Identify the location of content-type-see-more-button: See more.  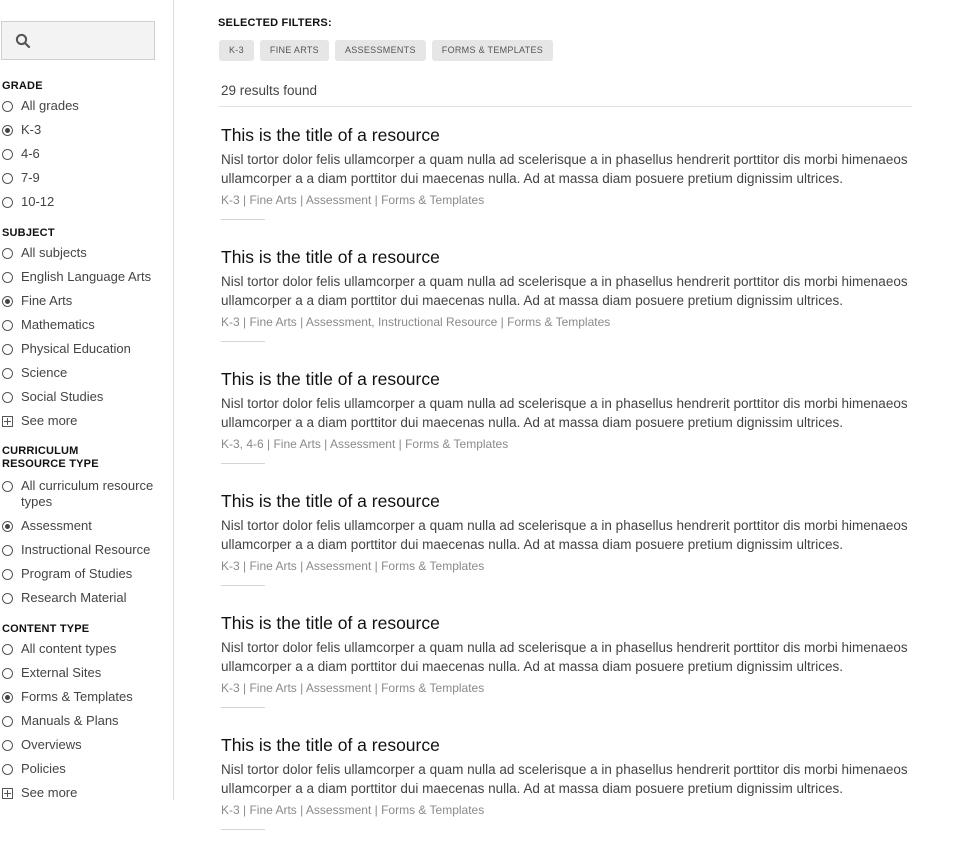
(39, 793).